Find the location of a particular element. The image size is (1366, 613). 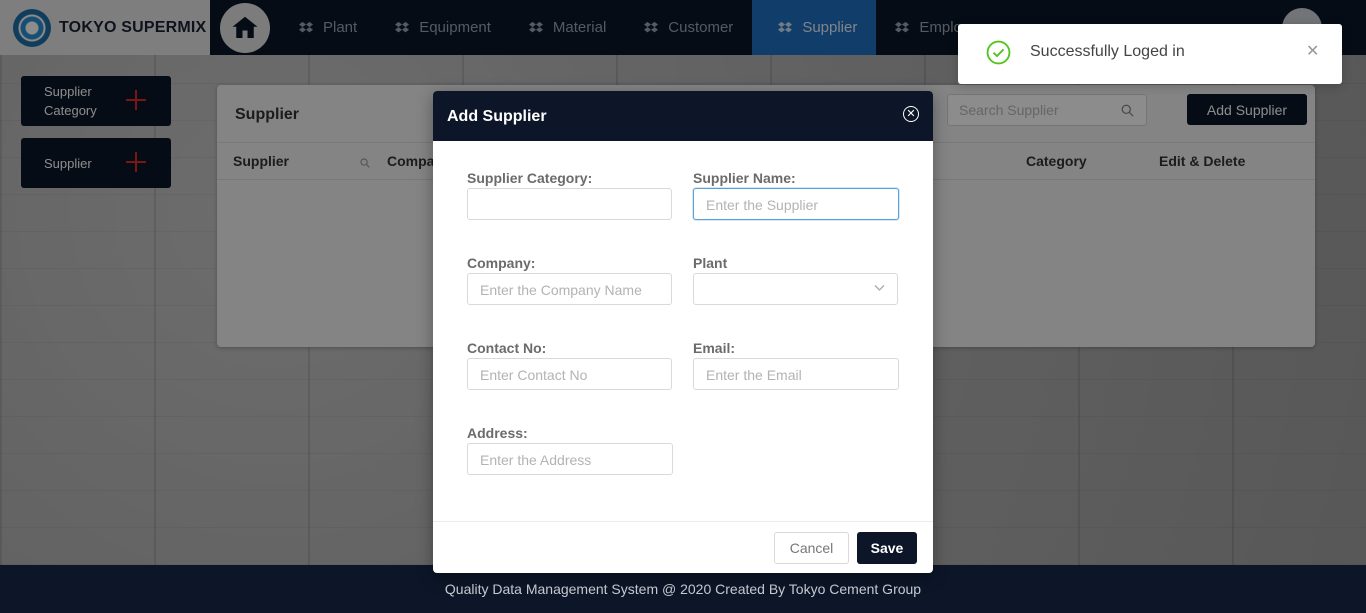

plant-label: Plant is located at coordinates (710, 263).